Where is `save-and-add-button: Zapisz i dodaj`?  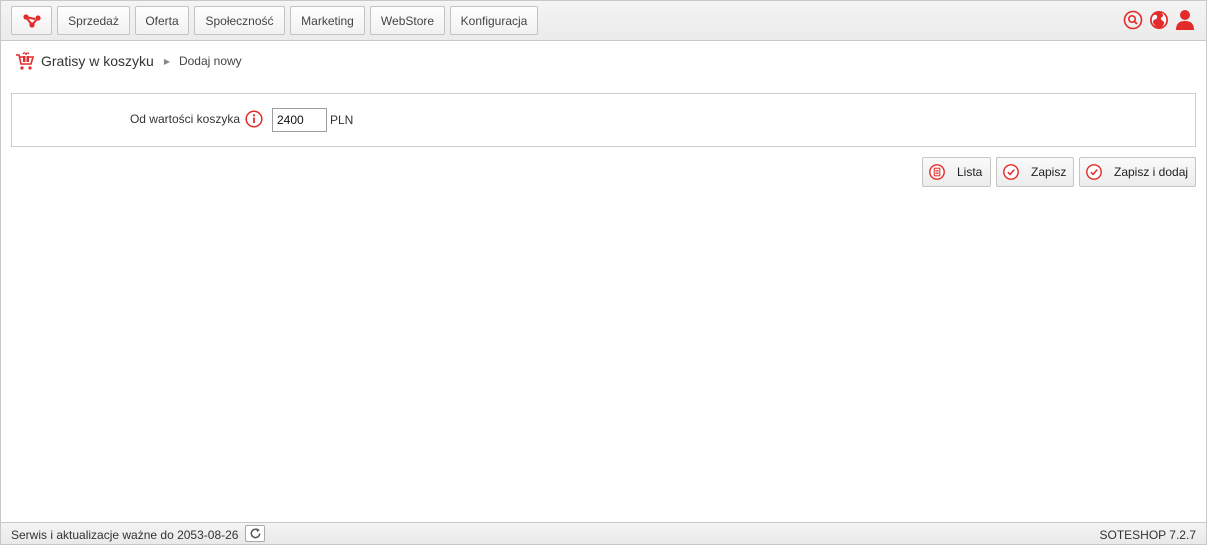
save-and-add-button: Zapisz i dodaj is located at coordinates (1137, 172).